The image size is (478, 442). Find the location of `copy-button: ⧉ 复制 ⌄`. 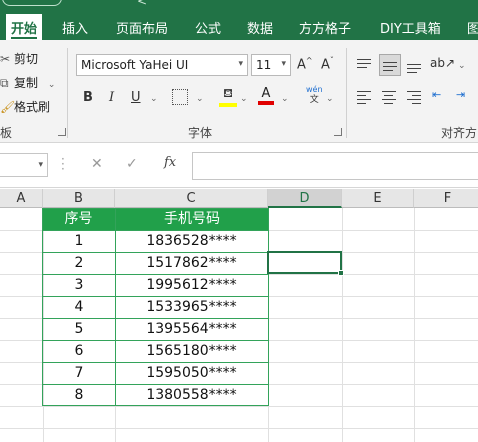

copy-button: ⧉ 复制 ⌄ is located at coordinates (27, 82).